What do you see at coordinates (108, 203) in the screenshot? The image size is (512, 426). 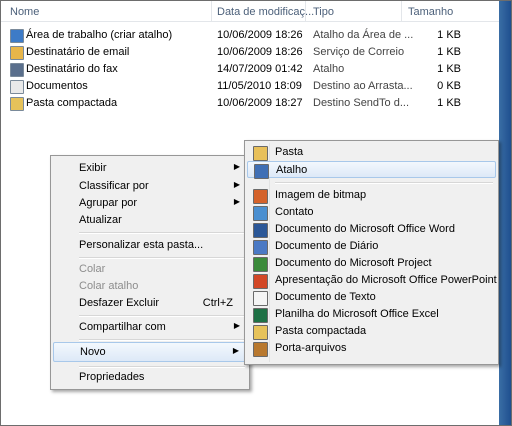 I see `menu-item-label: Agrupar por` at bounding box center [108, 203].